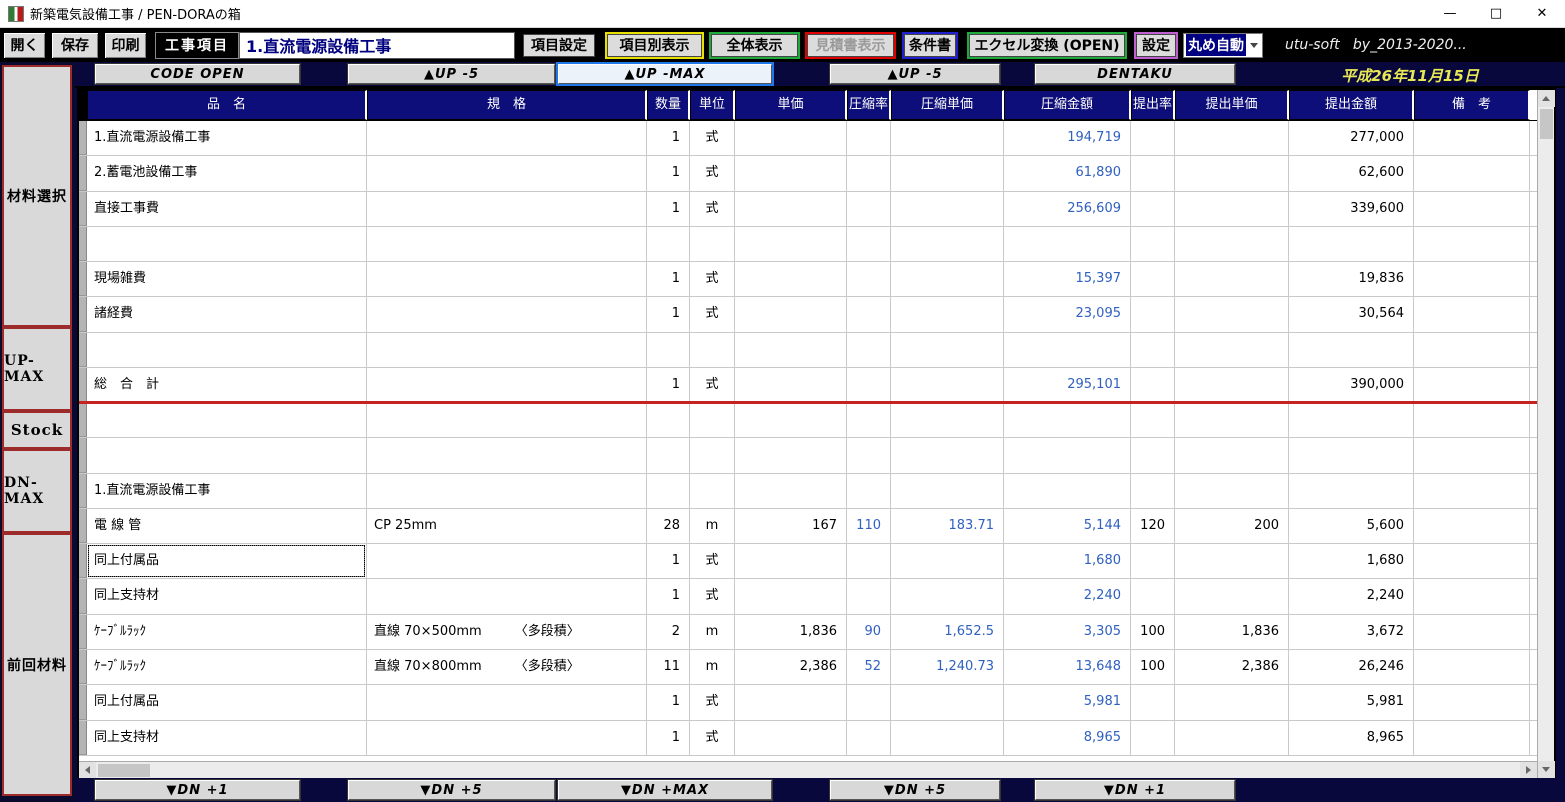  I want to click on horizontal-scroll-thumb, so click(124, 770).